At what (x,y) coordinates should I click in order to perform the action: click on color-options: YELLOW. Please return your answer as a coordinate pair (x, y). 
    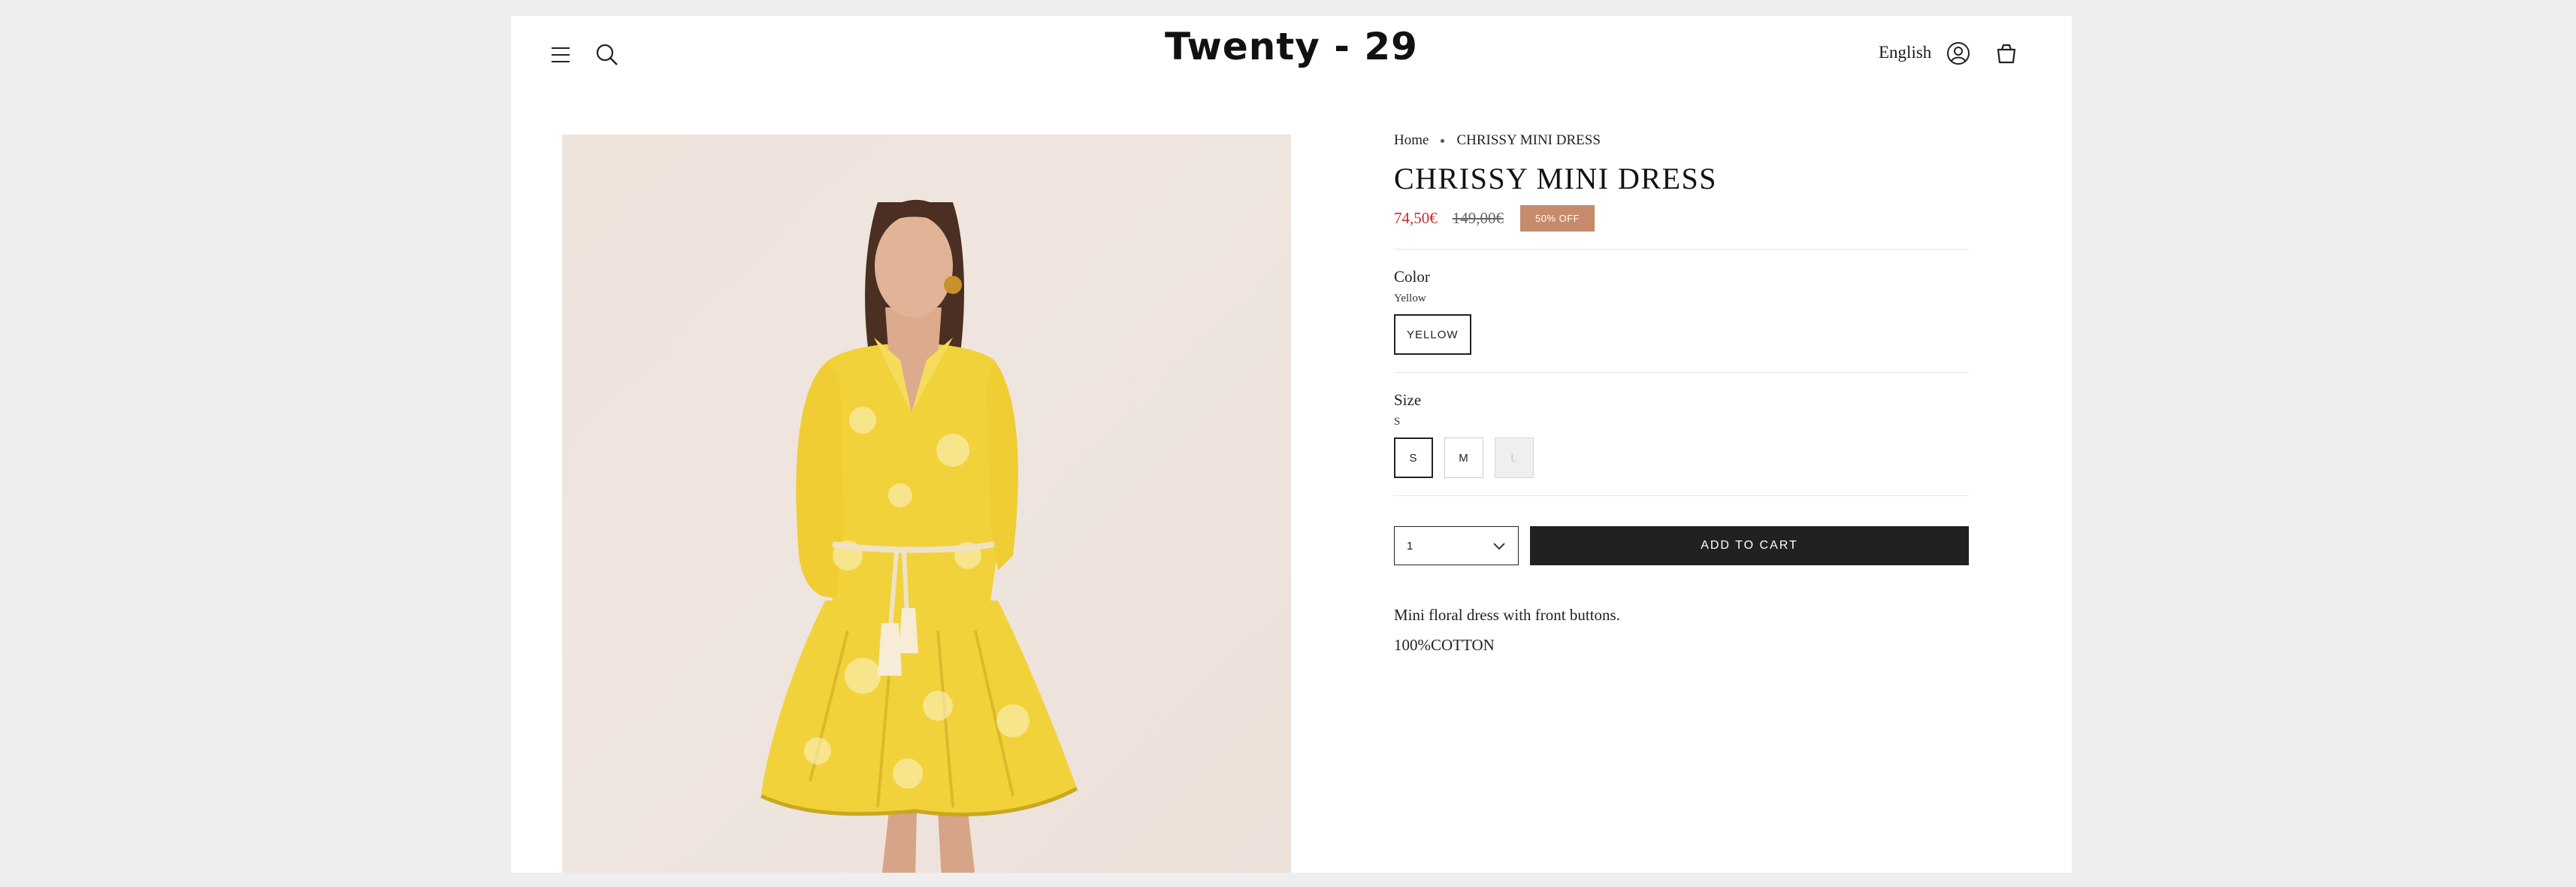
    Looking at the image, I should click on (1681, 334).